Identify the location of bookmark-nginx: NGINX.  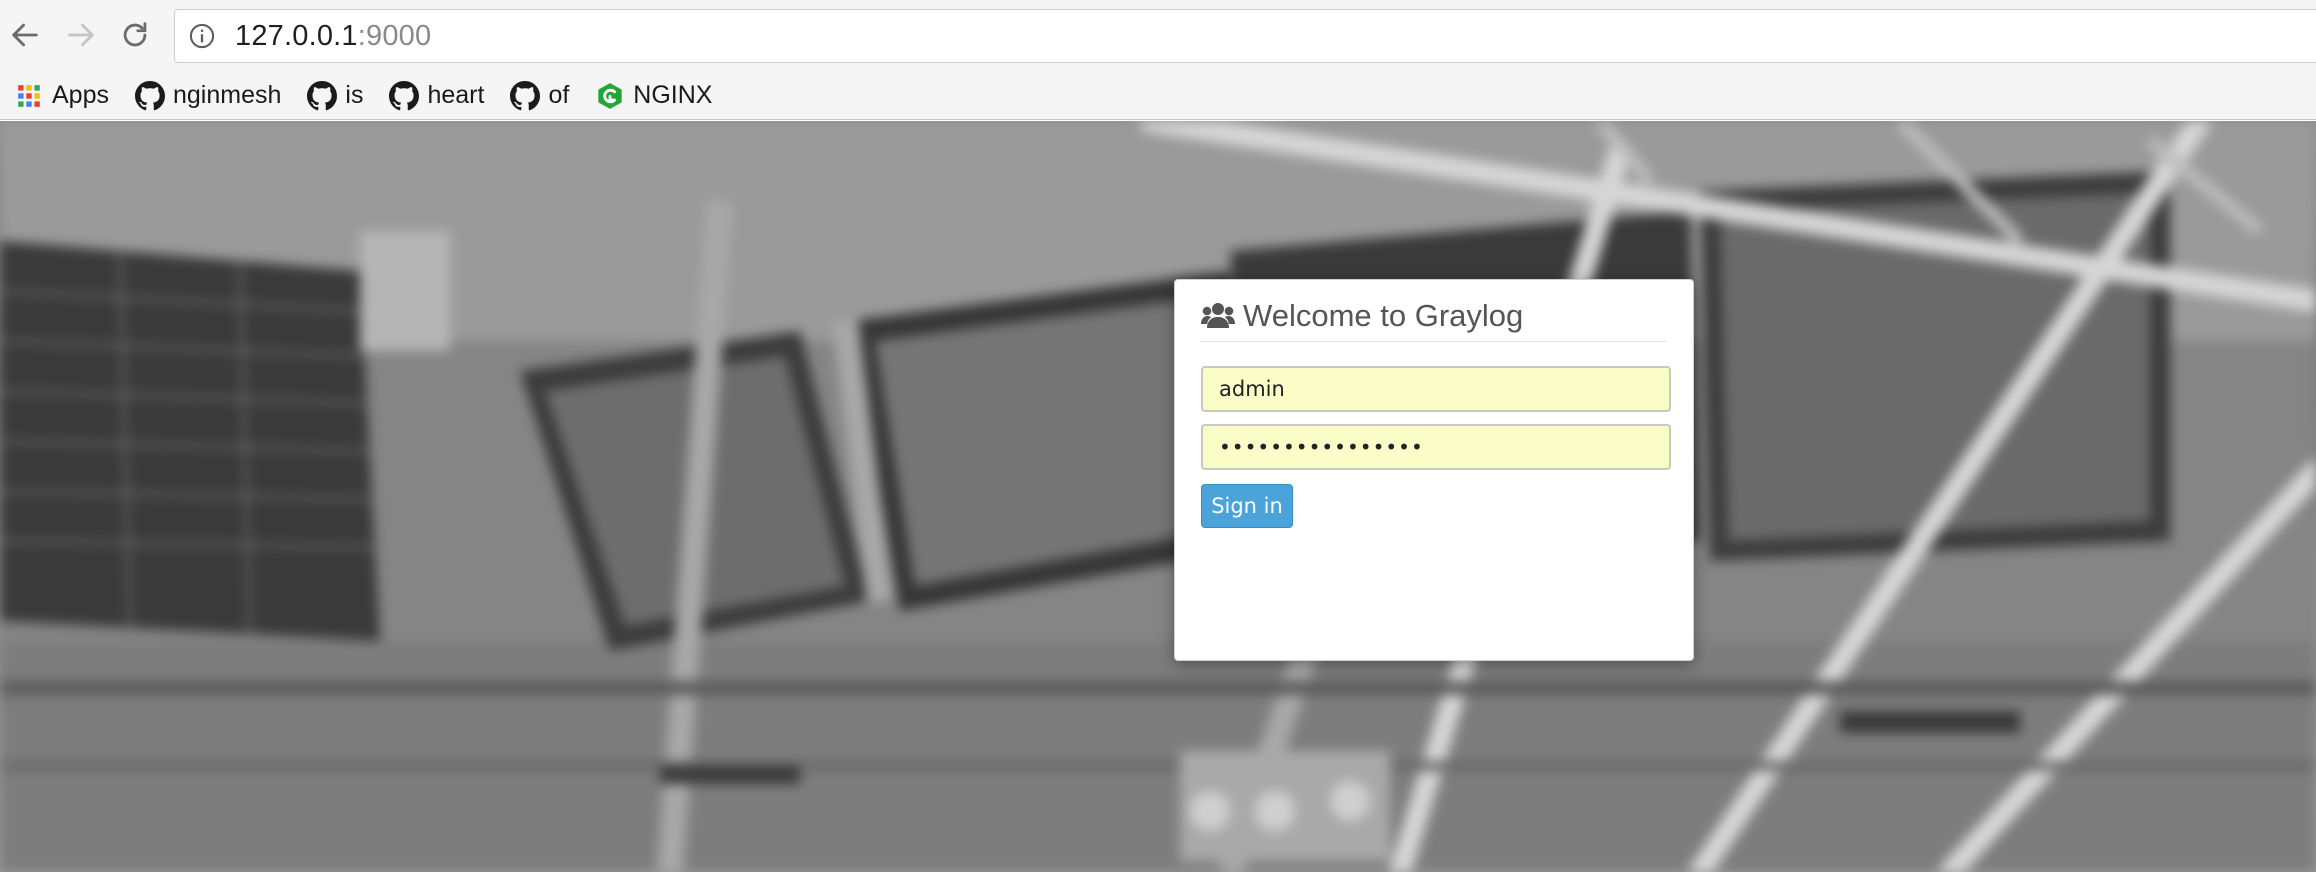
(657, 96).